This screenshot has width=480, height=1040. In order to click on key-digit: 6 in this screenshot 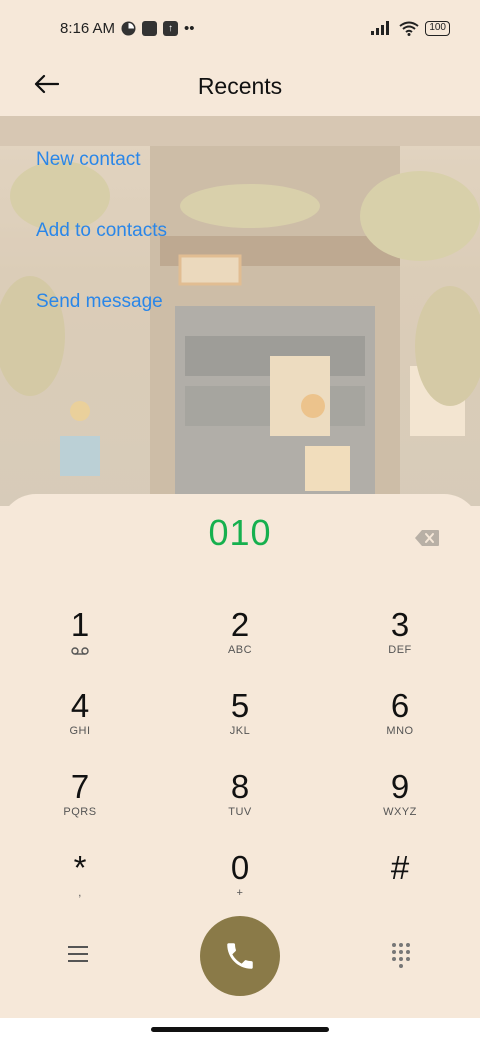, I will do `click(400, 705)`.